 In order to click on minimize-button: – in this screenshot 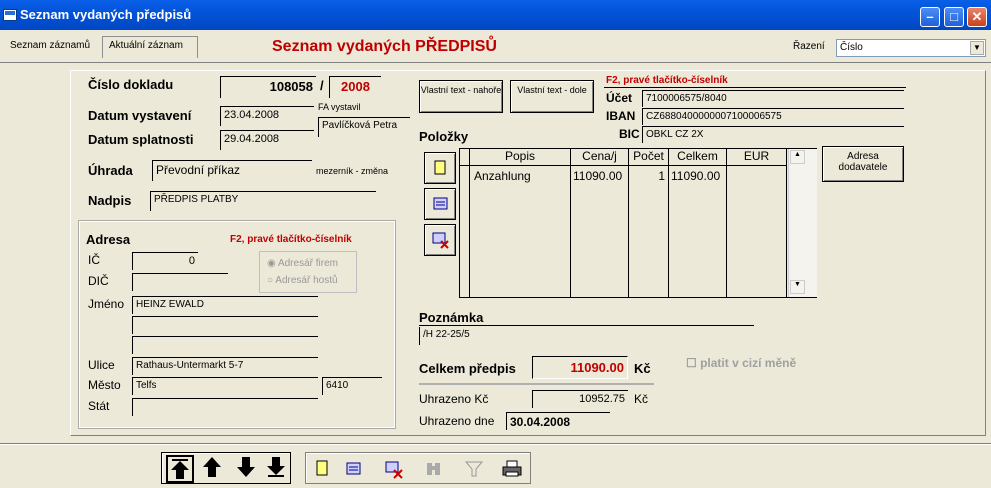, I will do `click(930, 17)`.